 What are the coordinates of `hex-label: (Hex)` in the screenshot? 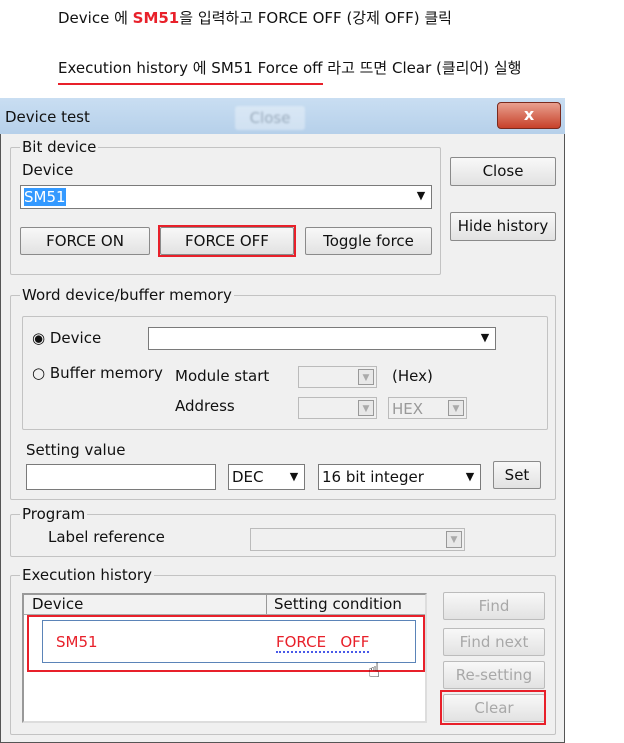 It's located at (412, 376).